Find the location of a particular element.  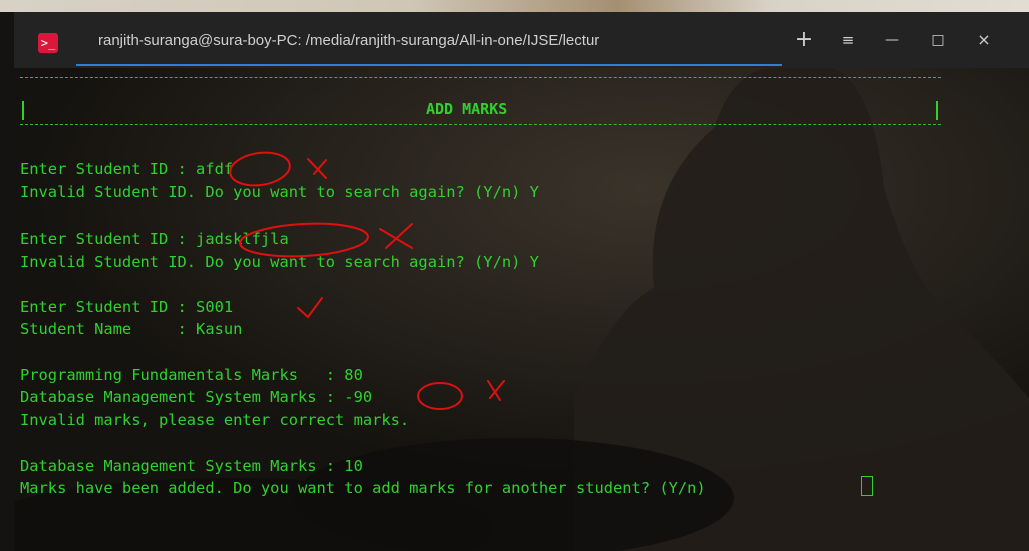

close-button: × is located at coordinates (984, 40).